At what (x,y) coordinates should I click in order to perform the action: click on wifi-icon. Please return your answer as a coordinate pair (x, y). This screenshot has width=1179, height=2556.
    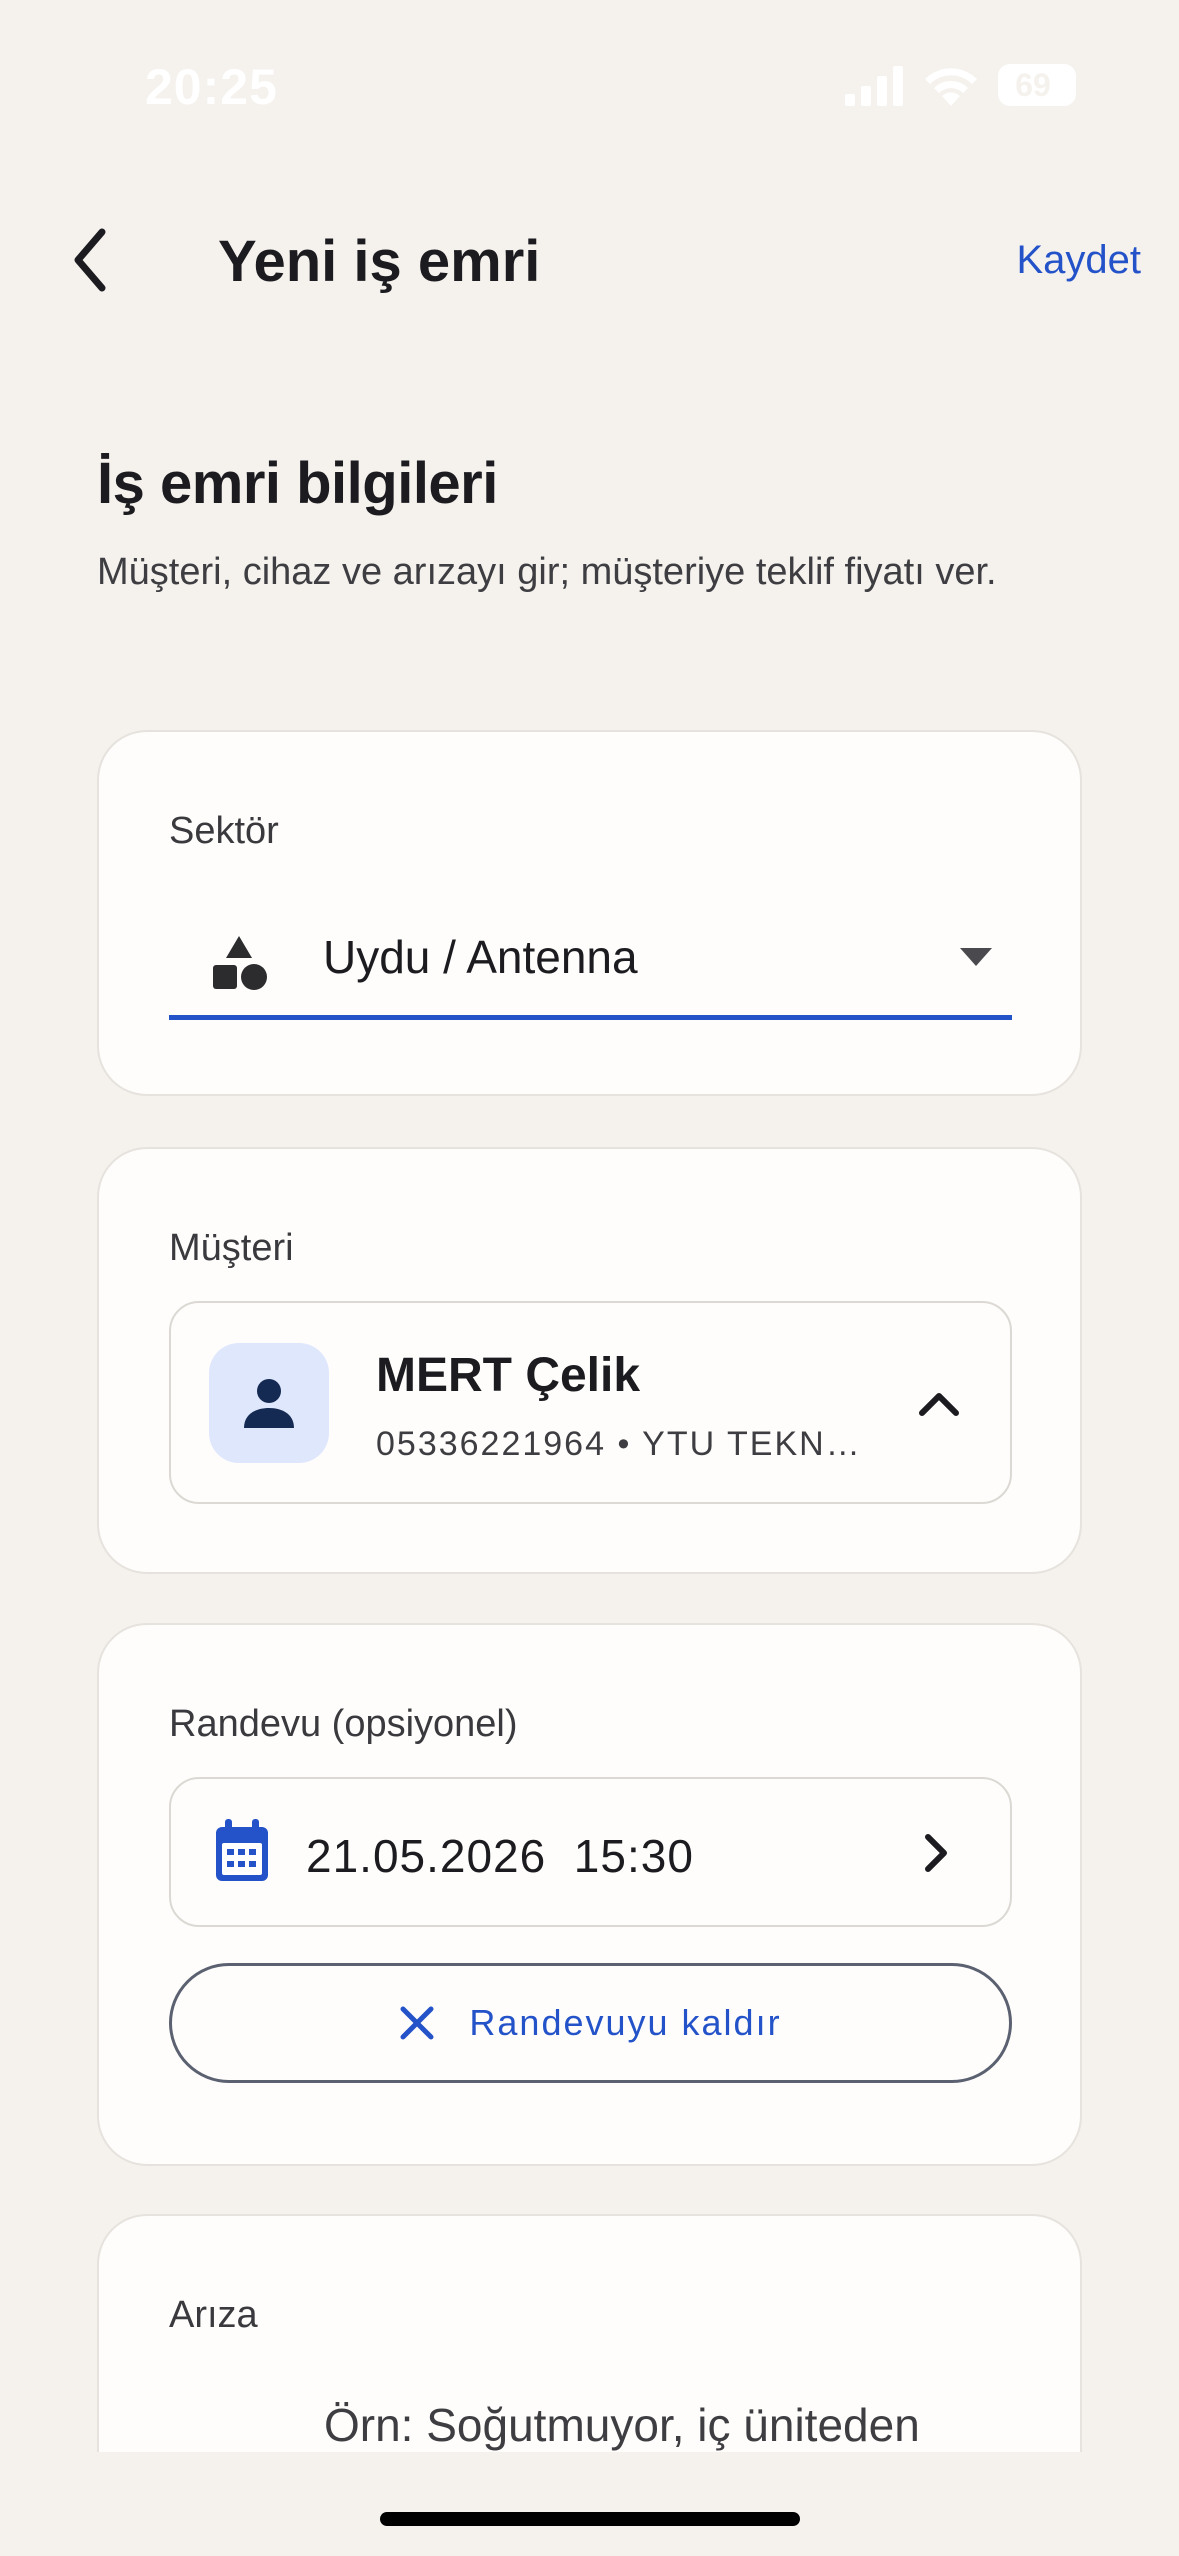
    Looking at the image, I should click on (951, 87).